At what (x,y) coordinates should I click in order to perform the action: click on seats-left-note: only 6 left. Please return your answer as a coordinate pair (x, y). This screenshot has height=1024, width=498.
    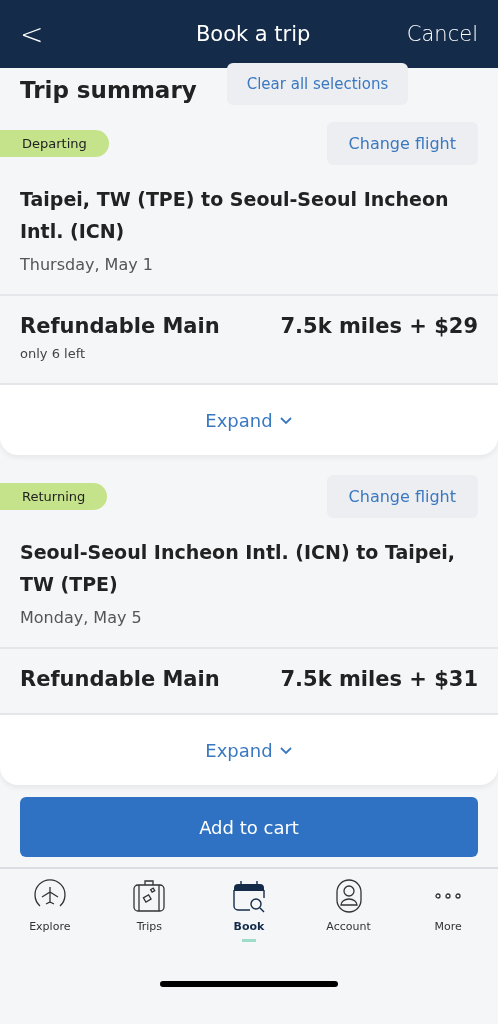
    Looking at the image, I should click on (53, 353).